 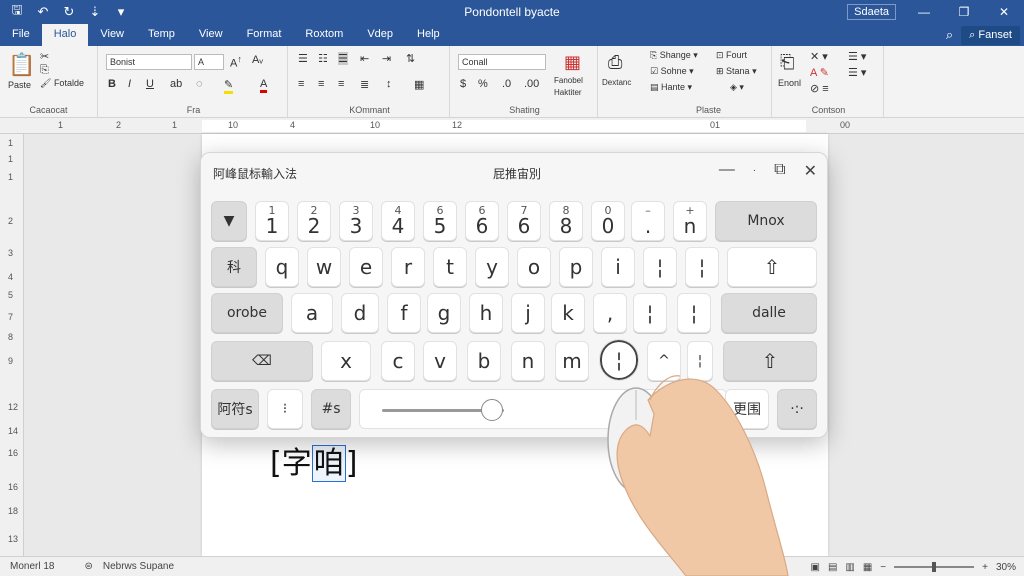 I want to click on grow-font-icon: A↑, so click(x=236, y=62).